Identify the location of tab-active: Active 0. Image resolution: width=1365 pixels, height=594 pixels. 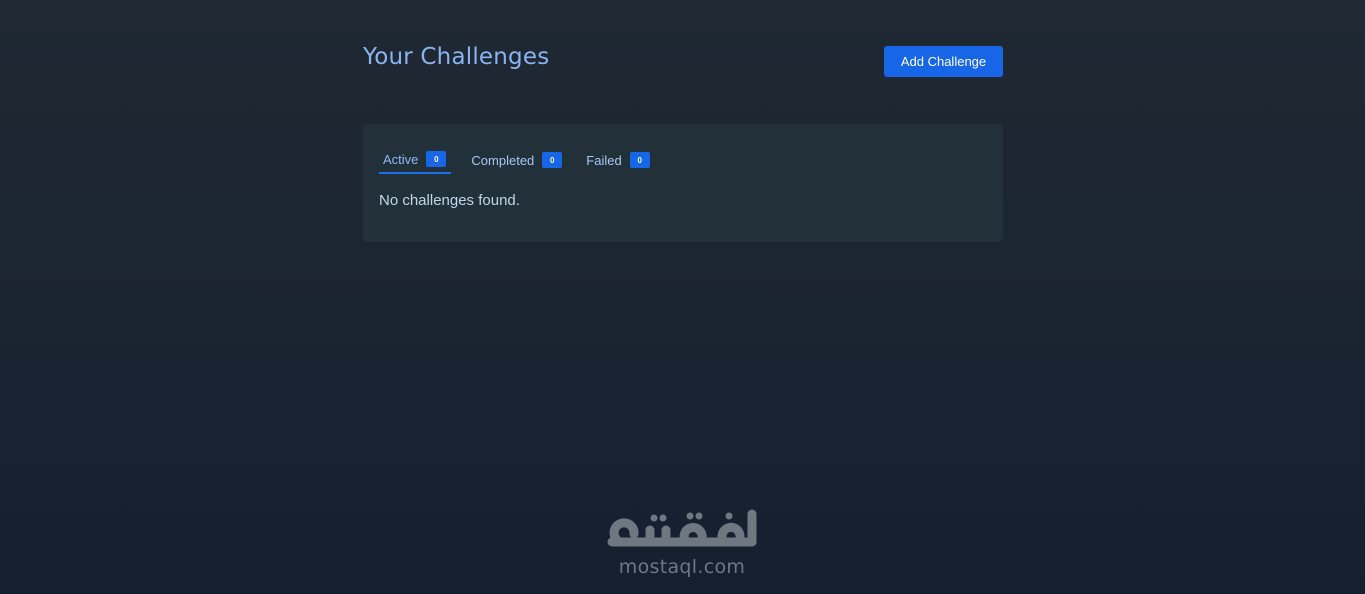
(415, 160).